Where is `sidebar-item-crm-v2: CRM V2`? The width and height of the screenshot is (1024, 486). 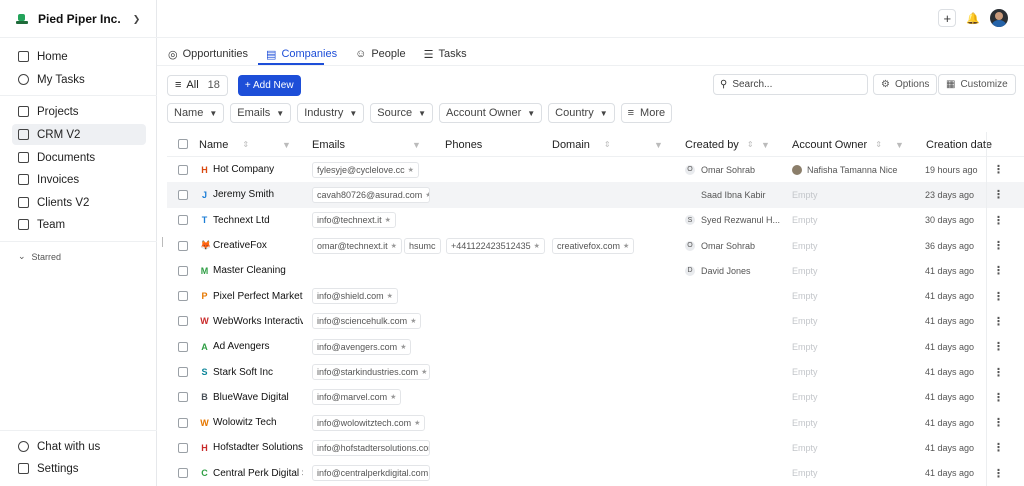 sidebar-item-crm-v2: CRM V2 is located at coordinates (79, 134).